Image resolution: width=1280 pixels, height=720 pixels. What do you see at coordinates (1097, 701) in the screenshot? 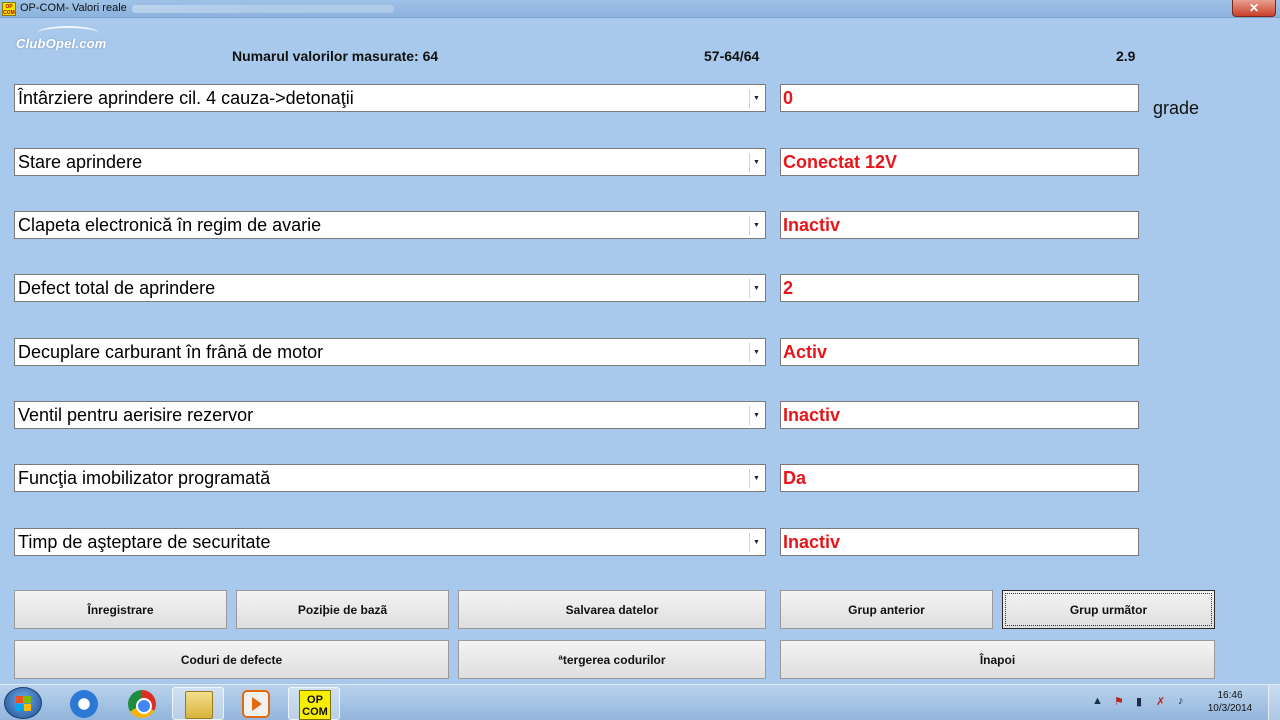
I see `show-hidden-icons-icon: ▲` at bounding box center [1097, 701].